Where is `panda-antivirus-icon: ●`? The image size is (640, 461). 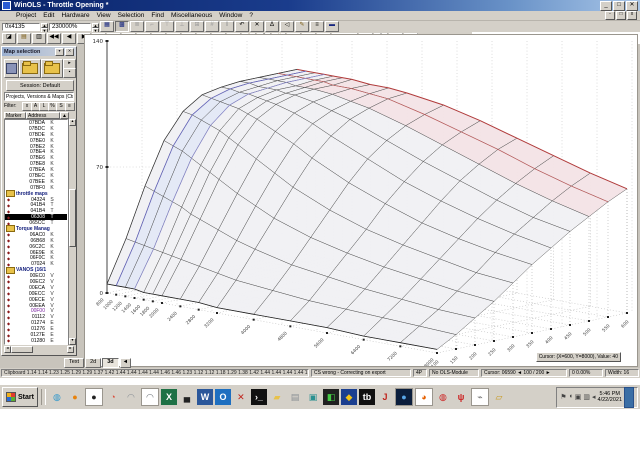 panda-antivirus-icon: ● is located at coordinates (93, 397).